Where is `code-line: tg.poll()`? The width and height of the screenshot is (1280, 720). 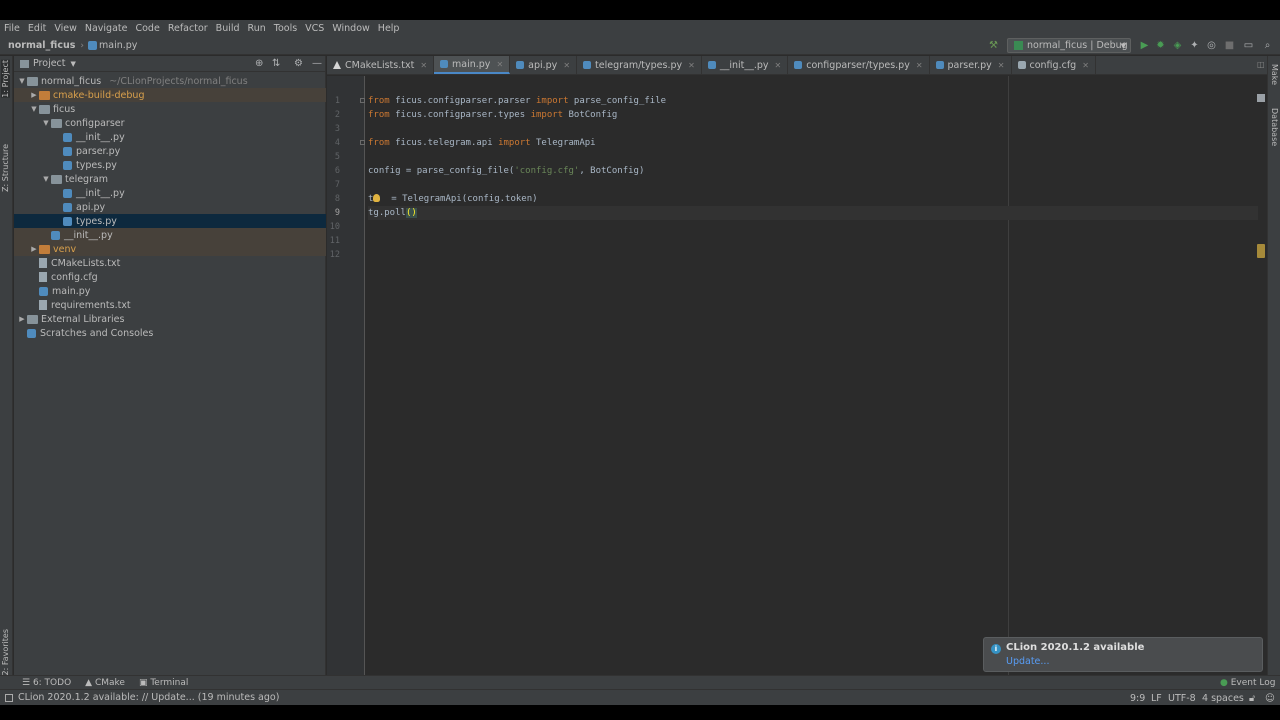 code-line: tg.poll() is located at coordinates (813, 213).